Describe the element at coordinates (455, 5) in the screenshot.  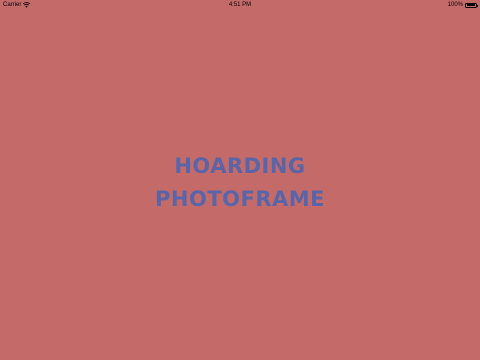
I see `battery-percent: 100%` at that location.